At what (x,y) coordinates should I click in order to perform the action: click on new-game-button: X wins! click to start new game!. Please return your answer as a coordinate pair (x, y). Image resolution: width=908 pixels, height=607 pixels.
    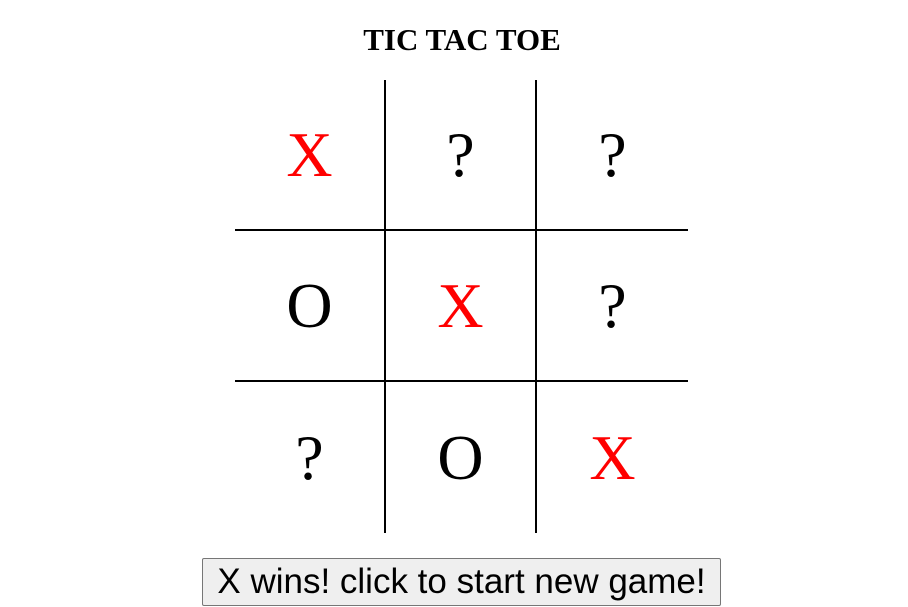
    Looking at the image, I should click on (461, 582).